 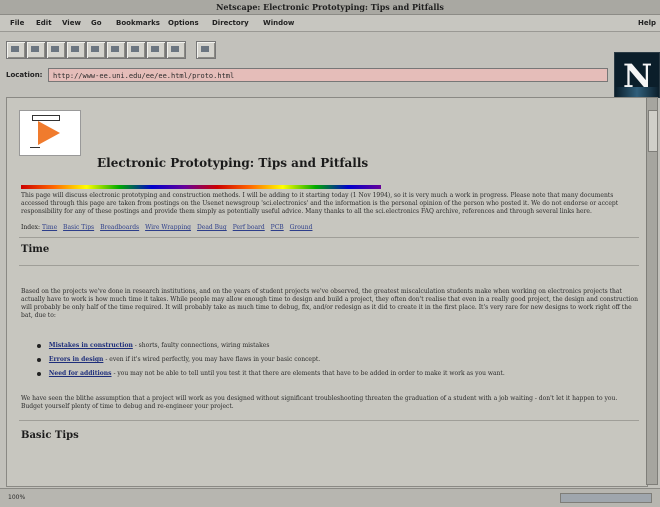 What do you see at coordinates (16, 50) in the screenshot?
I see `back-button` at bounding box center [16, 50].